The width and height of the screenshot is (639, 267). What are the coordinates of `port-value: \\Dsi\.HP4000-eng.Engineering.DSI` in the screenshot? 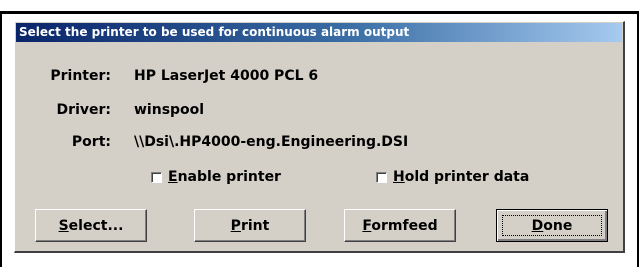 It's located at (271, 142).